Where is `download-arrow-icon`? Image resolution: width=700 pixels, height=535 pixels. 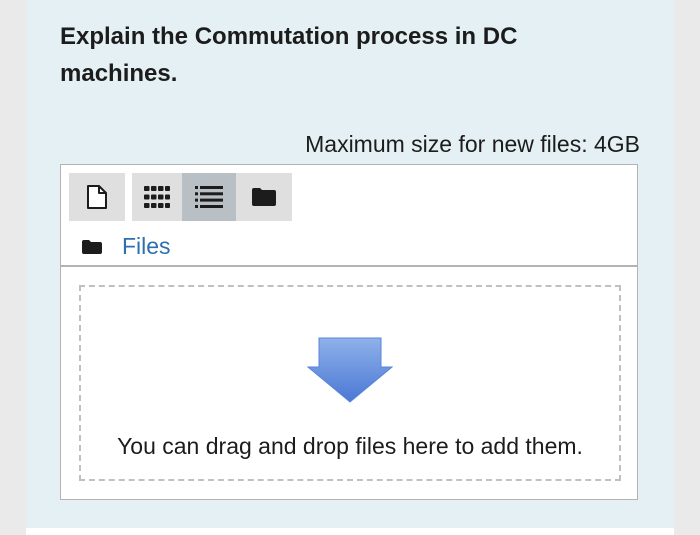 download-arrow-icon is located at coordinates (350, 370).